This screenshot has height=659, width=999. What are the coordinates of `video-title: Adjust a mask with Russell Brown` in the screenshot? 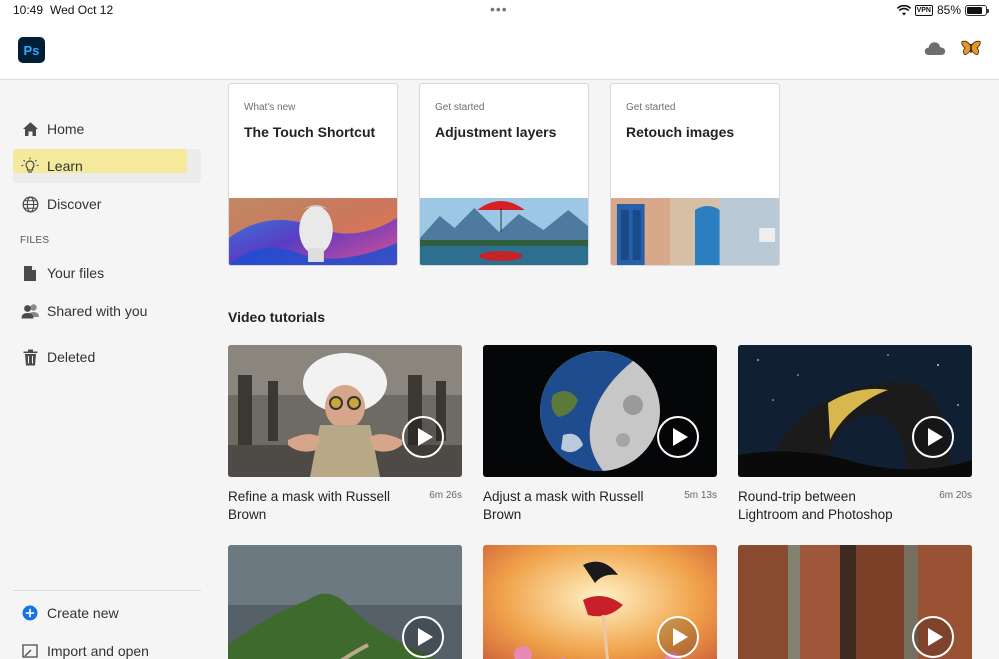 It's located at (563, 505).